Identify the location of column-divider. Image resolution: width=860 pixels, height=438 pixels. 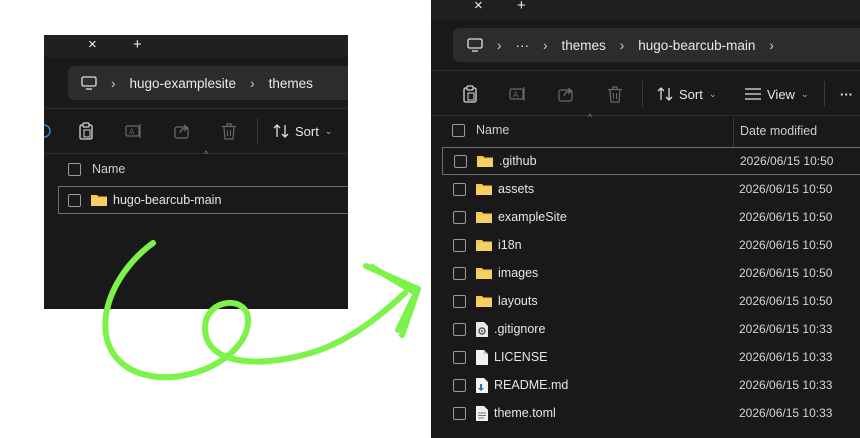
(733, 133).